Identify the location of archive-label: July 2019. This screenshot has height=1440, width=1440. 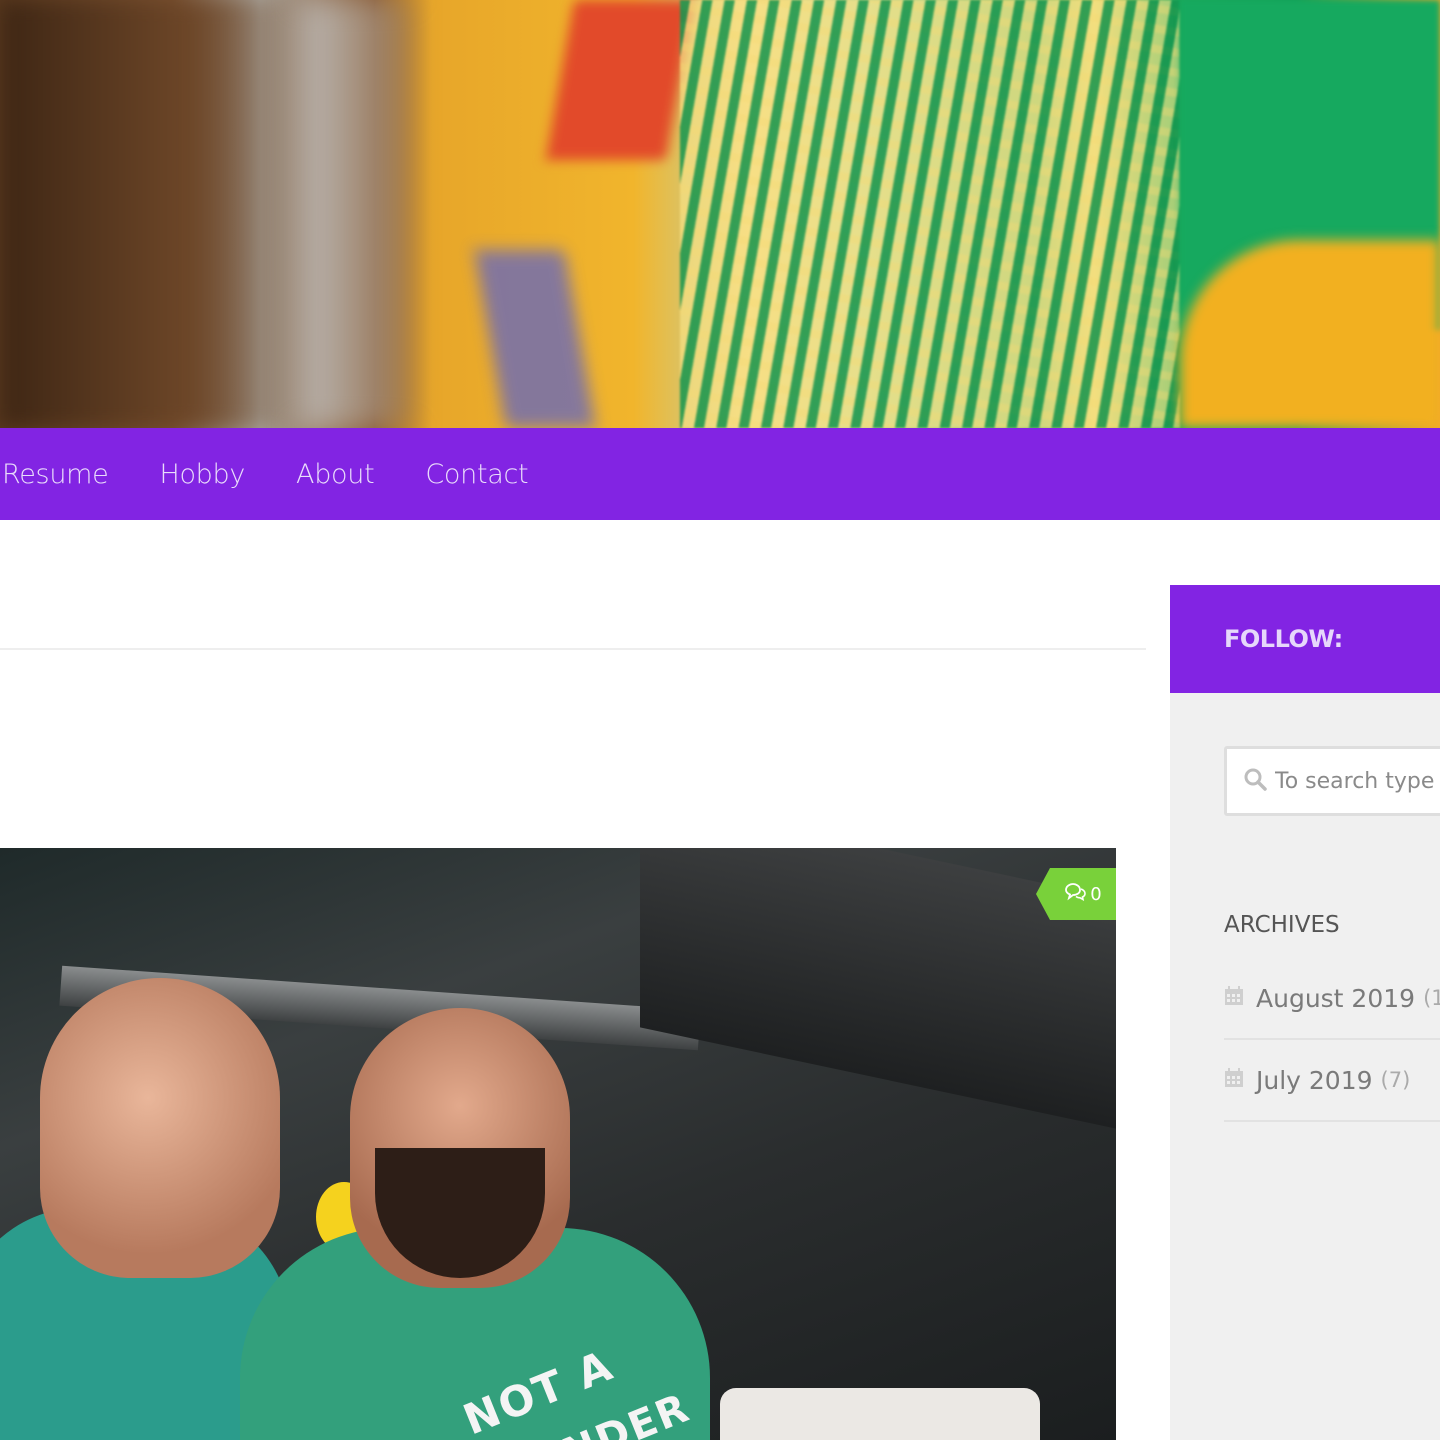
(1314, 1080).